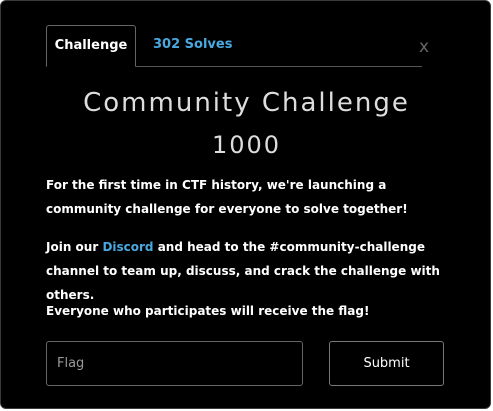 Image resolution: width=493 pixels, height=411 pixels. Describe the element at coordinates (386, 363) in the screenshot. I see `submit-button: Submit` at that location.